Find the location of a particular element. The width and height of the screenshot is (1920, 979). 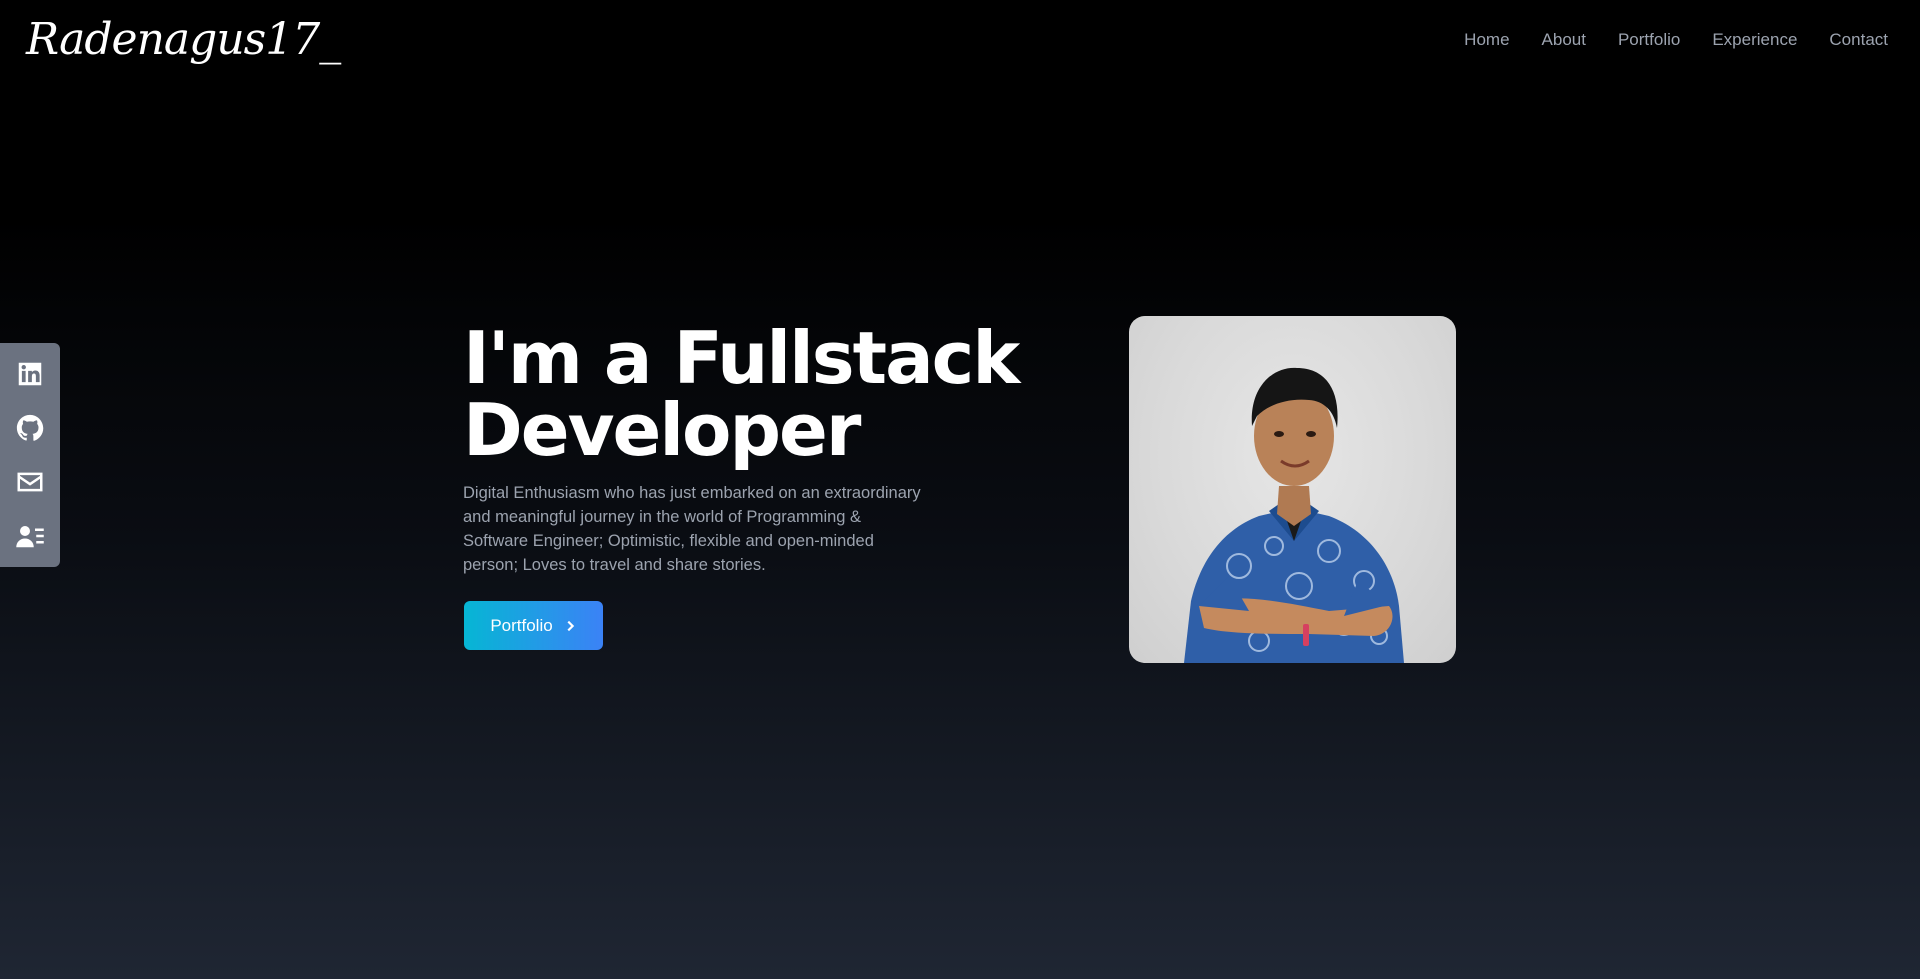

linkedin-link is located at coordinates (30, 374).